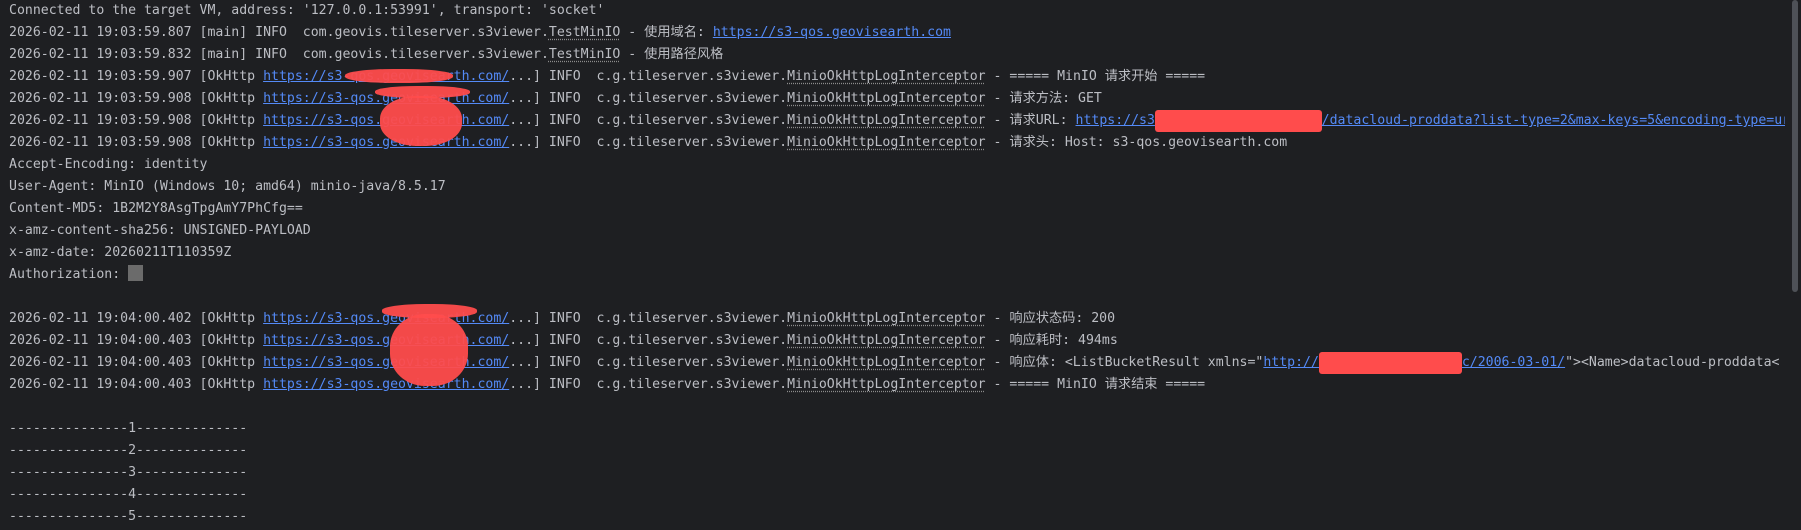 The image size is (1801, 530). I want to click on separator-line: ---------------3--------------, so click(128, 472).